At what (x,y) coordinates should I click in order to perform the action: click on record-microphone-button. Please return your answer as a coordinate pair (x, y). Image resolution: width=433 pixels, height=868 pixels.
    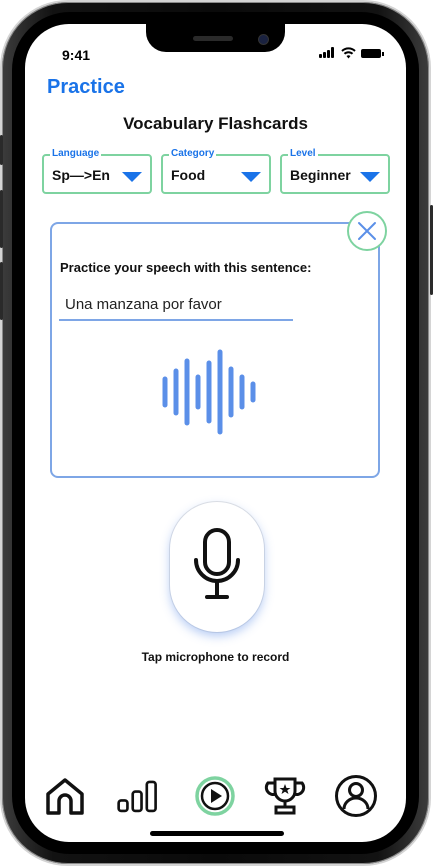
    Looking at the image, I should click on (217, 567).